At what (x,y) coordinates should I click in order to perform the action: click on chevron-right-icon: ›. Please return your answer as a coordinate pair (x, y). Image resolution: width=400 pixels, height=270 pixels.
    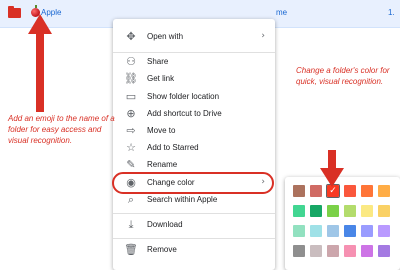
    Looking at the image, I should click on (263, 36).